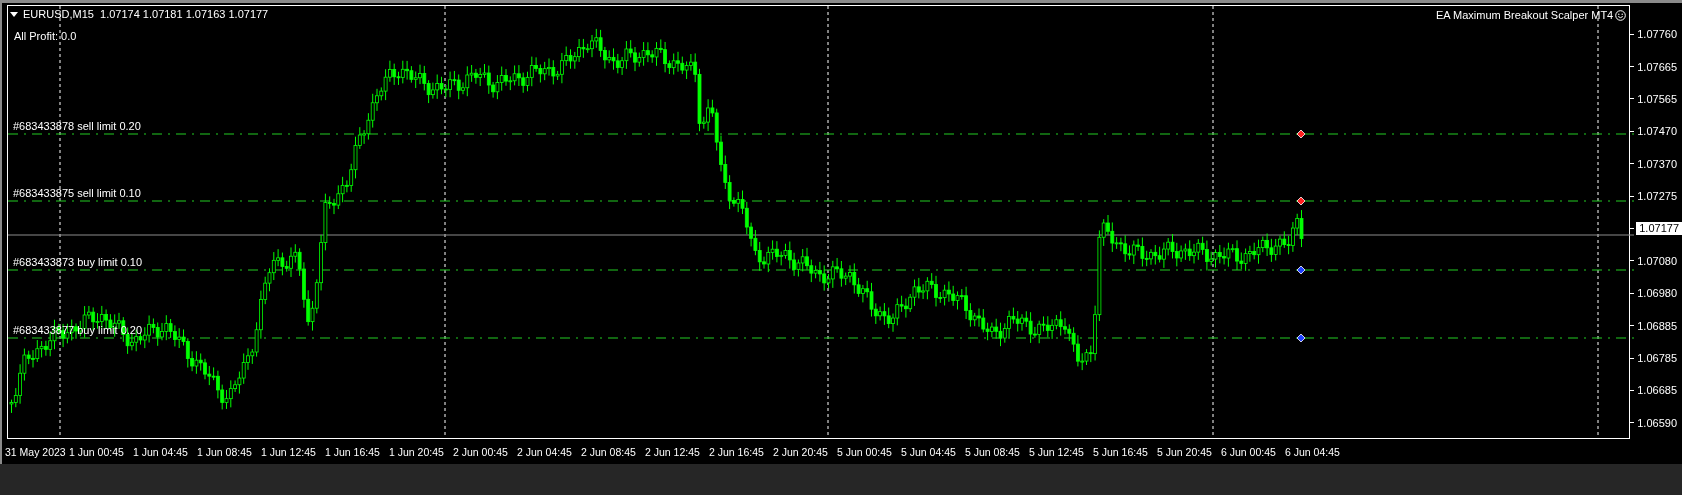 This screenshot has width=1682, height=495. I want to click on time-axis-label: 6 Jun 00:45, so click(1249, 451).